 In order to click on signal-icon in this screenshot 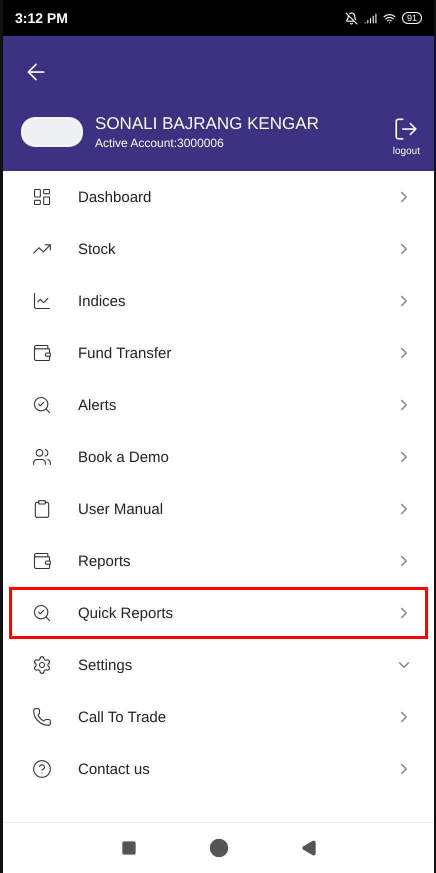, I will do `click(370, 18)`.